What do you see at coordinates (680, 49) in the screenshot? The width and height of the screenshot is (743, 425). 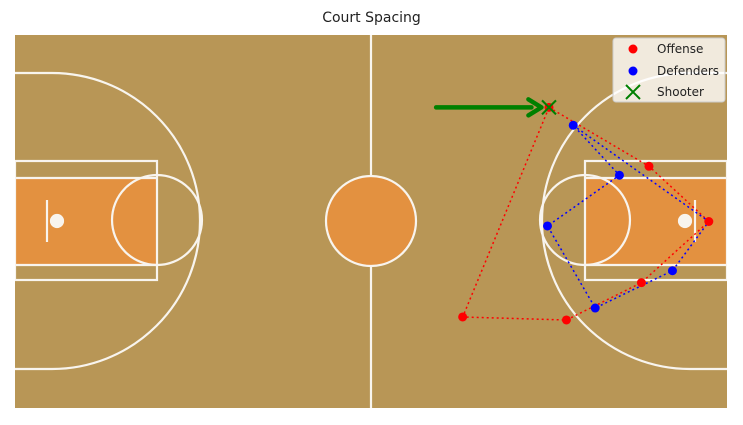 I see `legend-offense-label: Offense` at bounding box center [680, 49].